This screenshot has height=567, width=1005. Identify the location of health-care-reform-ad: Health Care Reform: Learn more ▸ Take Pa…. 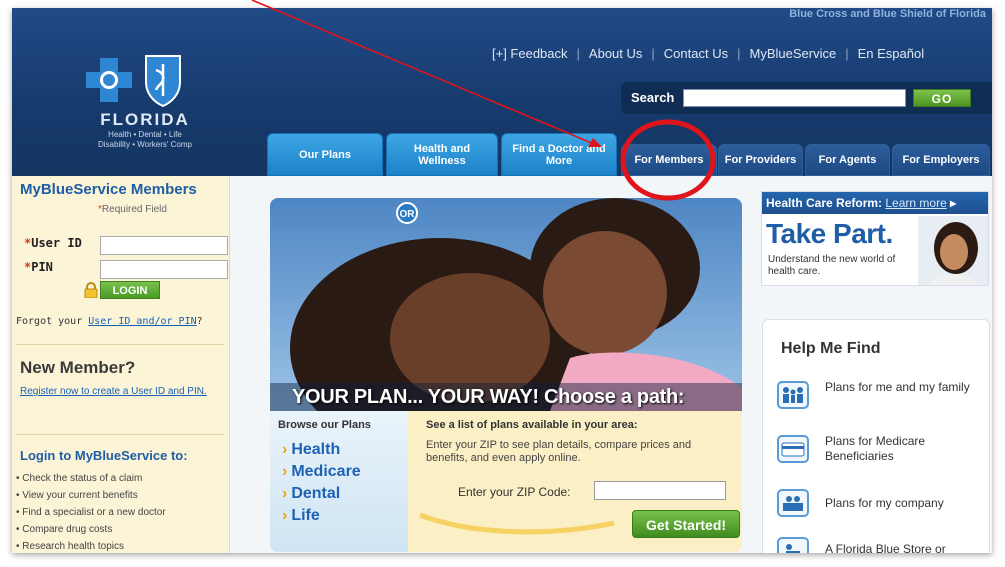
(875, 238).